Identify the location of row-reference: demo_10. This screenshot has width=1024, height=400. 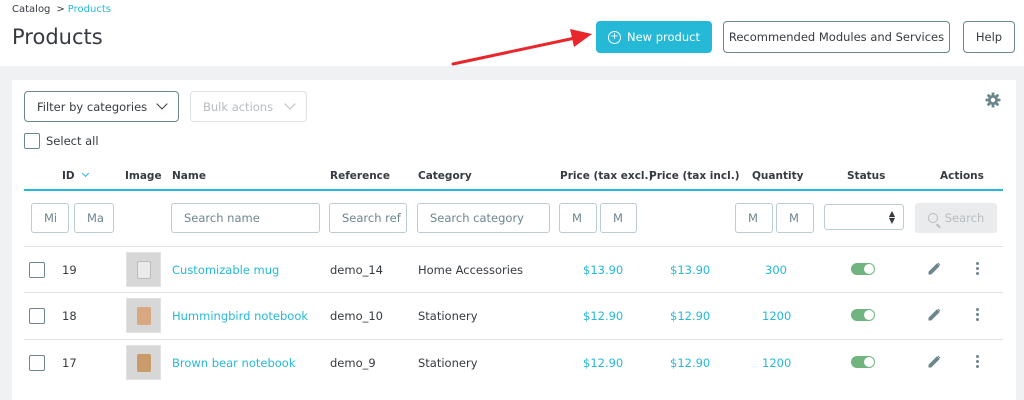
(356, 316).